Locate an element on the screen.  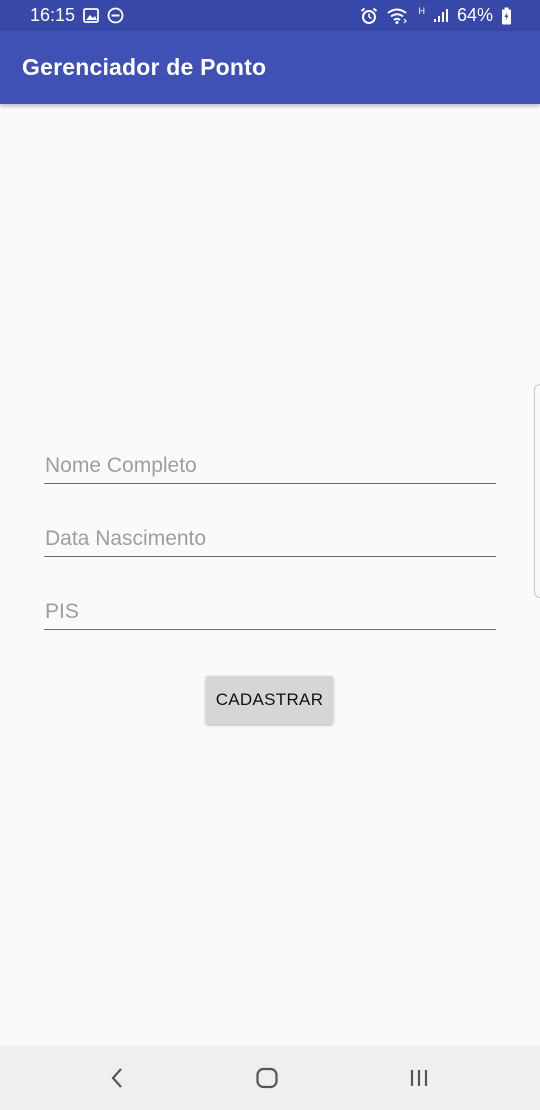
status-right: H 64% is located at coordinates (436, 15).